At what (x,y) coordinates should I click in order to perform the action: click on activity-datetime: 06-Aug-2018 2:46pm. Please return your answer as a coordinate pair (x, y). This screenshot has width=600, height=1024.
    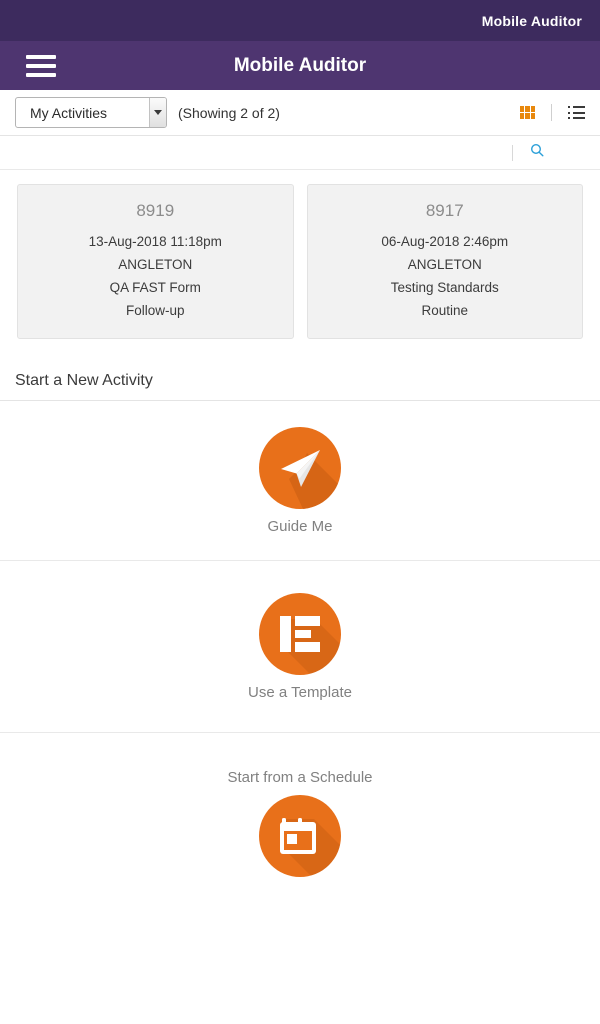
    Looking at the image, I should click on (445, 241).